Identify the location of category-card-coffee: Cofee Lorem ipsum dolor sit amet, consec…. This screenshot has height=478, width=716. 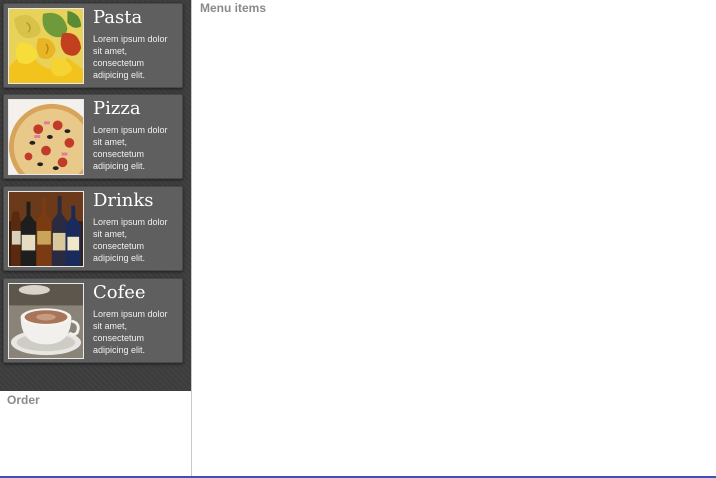
(93, 320).